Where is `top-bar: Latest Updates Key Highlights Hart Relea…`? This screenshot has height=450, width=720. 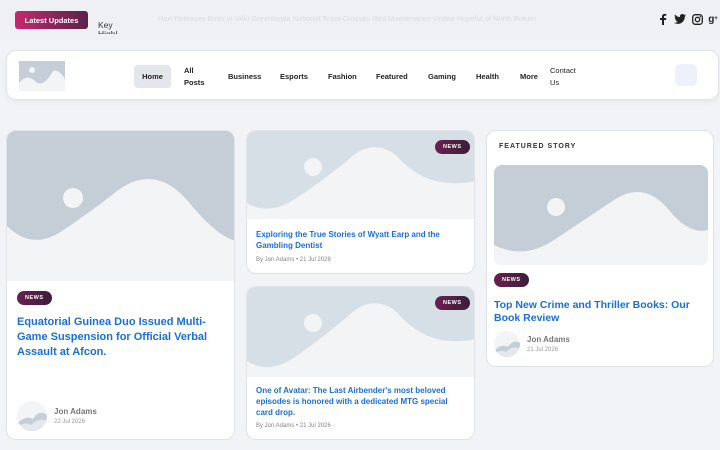
top-bar: Latest Updates Key Highlights Hart Relea… is located at coordinates (360, 20).